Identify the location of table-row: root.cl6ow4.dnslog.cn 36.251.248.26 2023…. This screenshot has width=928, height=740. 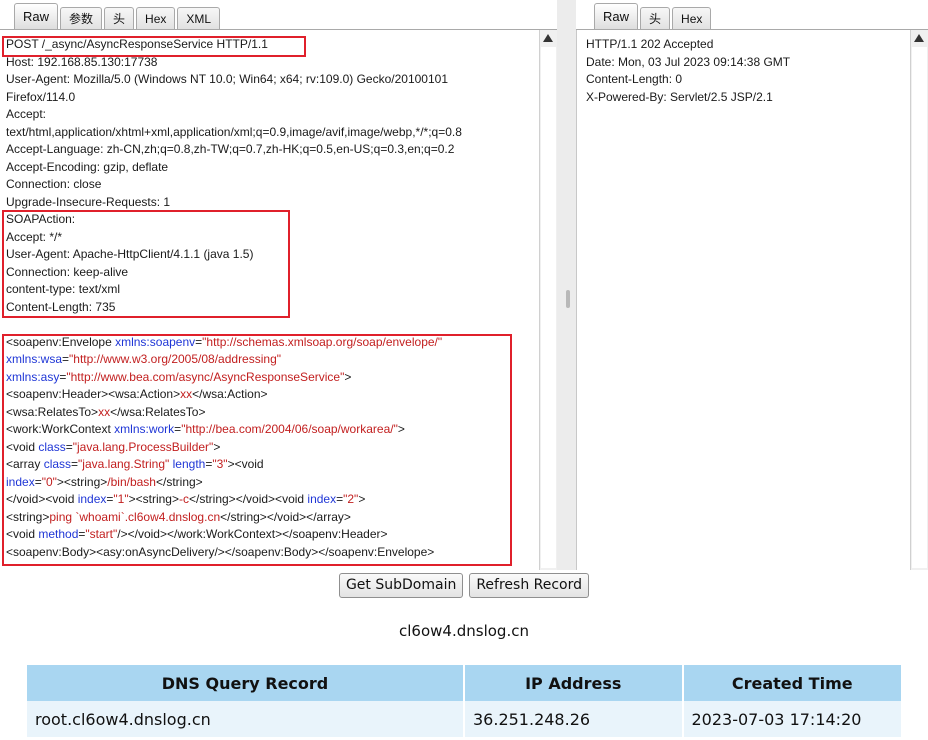
(464, 719).